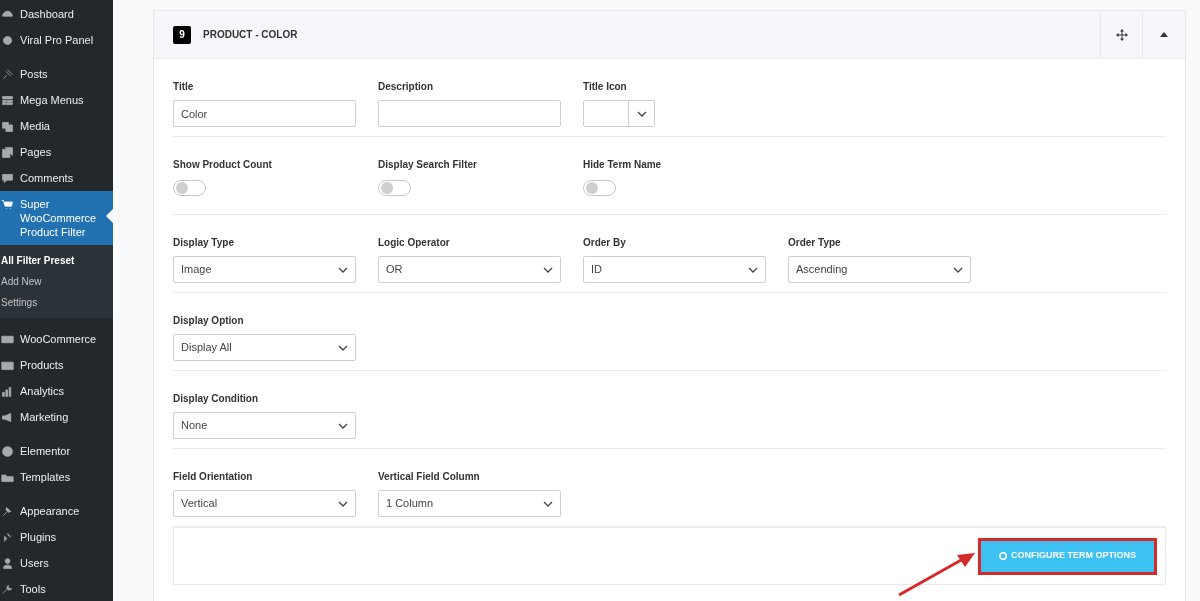  I want to click on media-icon, so click(7, 126).